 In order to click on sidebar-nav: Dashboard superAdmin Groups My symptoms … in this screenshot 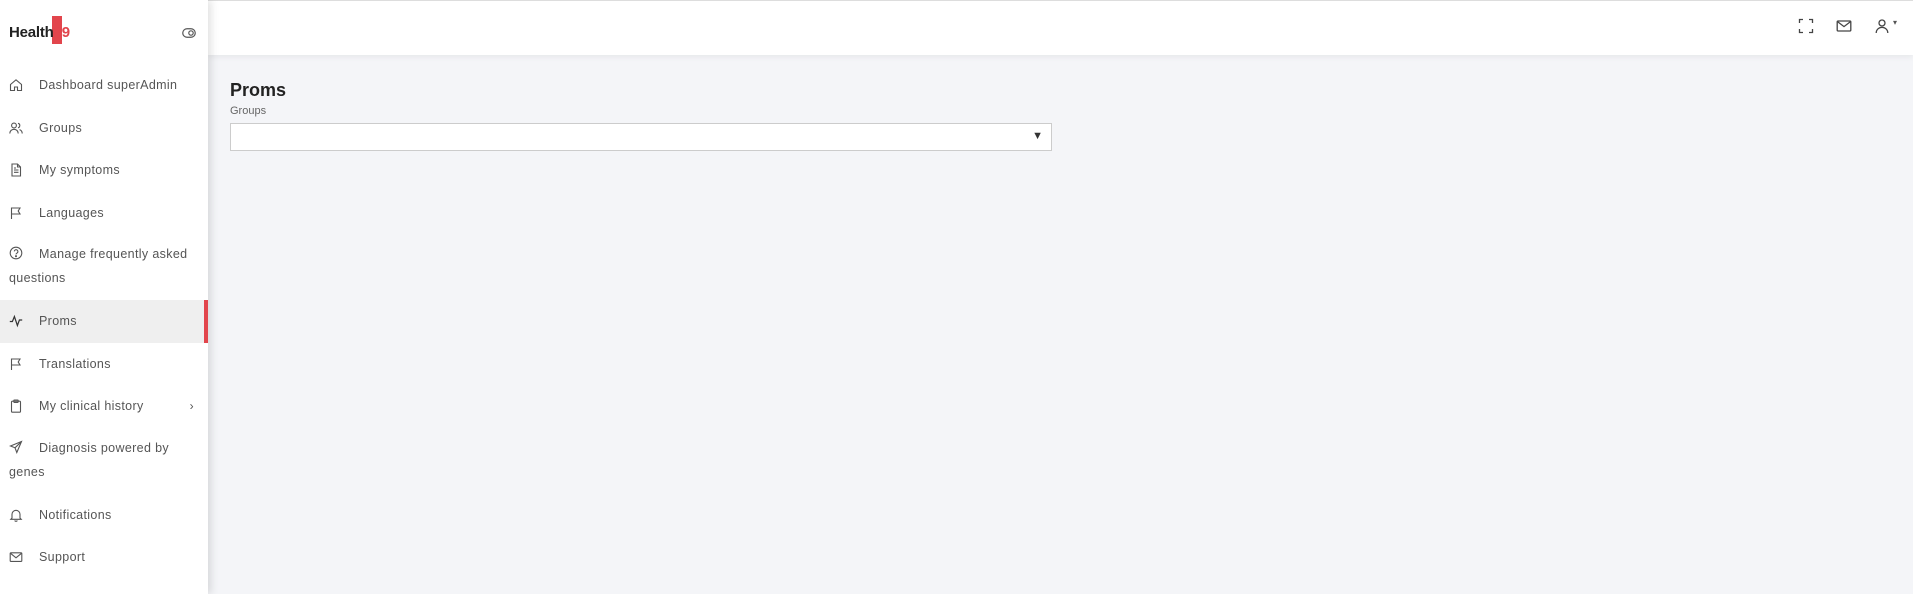, I will do `click(104, 321)`.